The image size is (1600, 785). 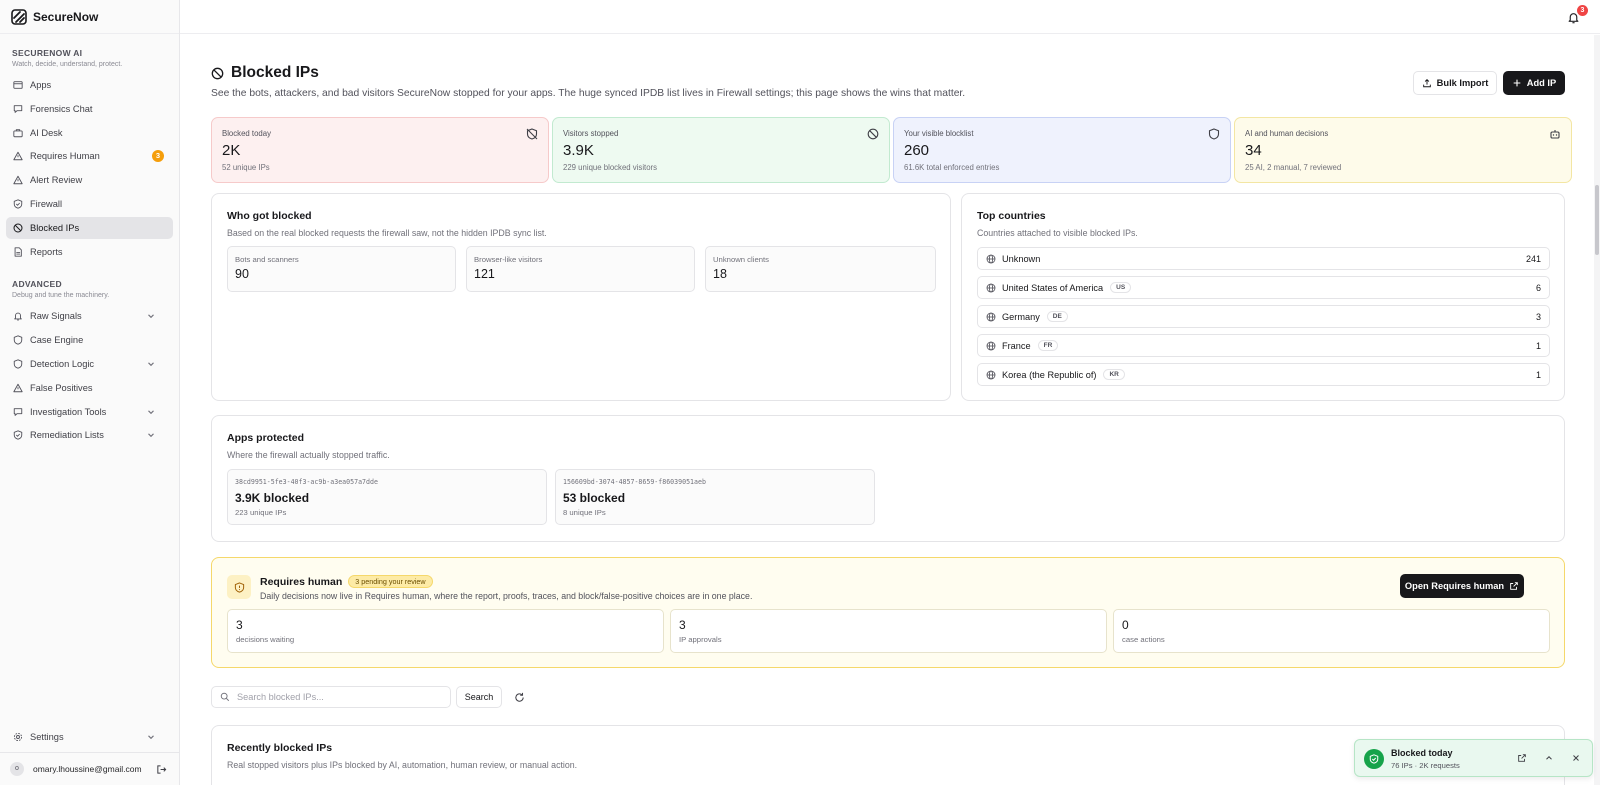 I want to click on sidebar-item-firewall: Firewall, so click(x=89, y=204).